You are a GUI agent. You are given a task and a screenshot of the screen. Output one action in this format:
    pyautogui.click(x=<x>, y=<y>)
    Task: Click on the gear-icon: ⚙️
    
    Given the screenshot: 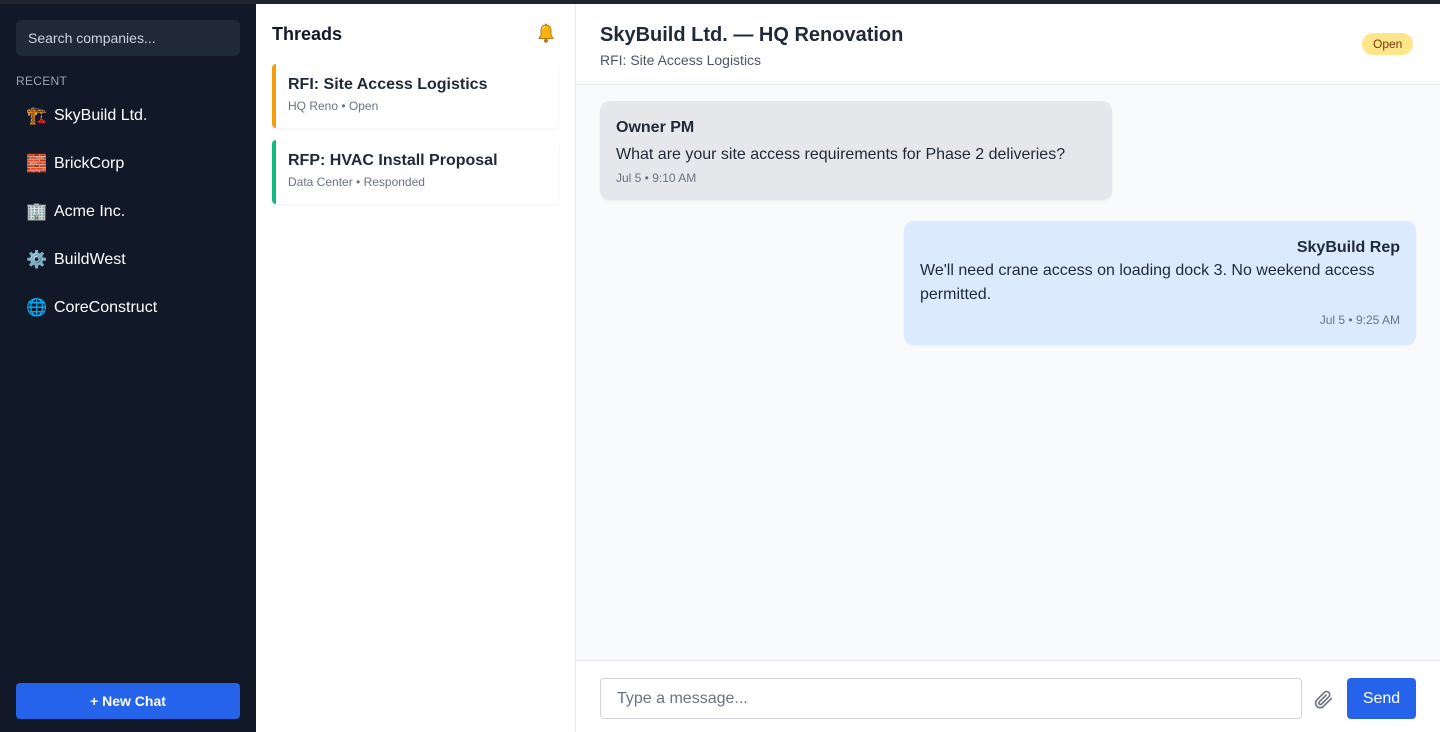 What is the action you would take?
    pyautogui.click(x=37, y=259)
    